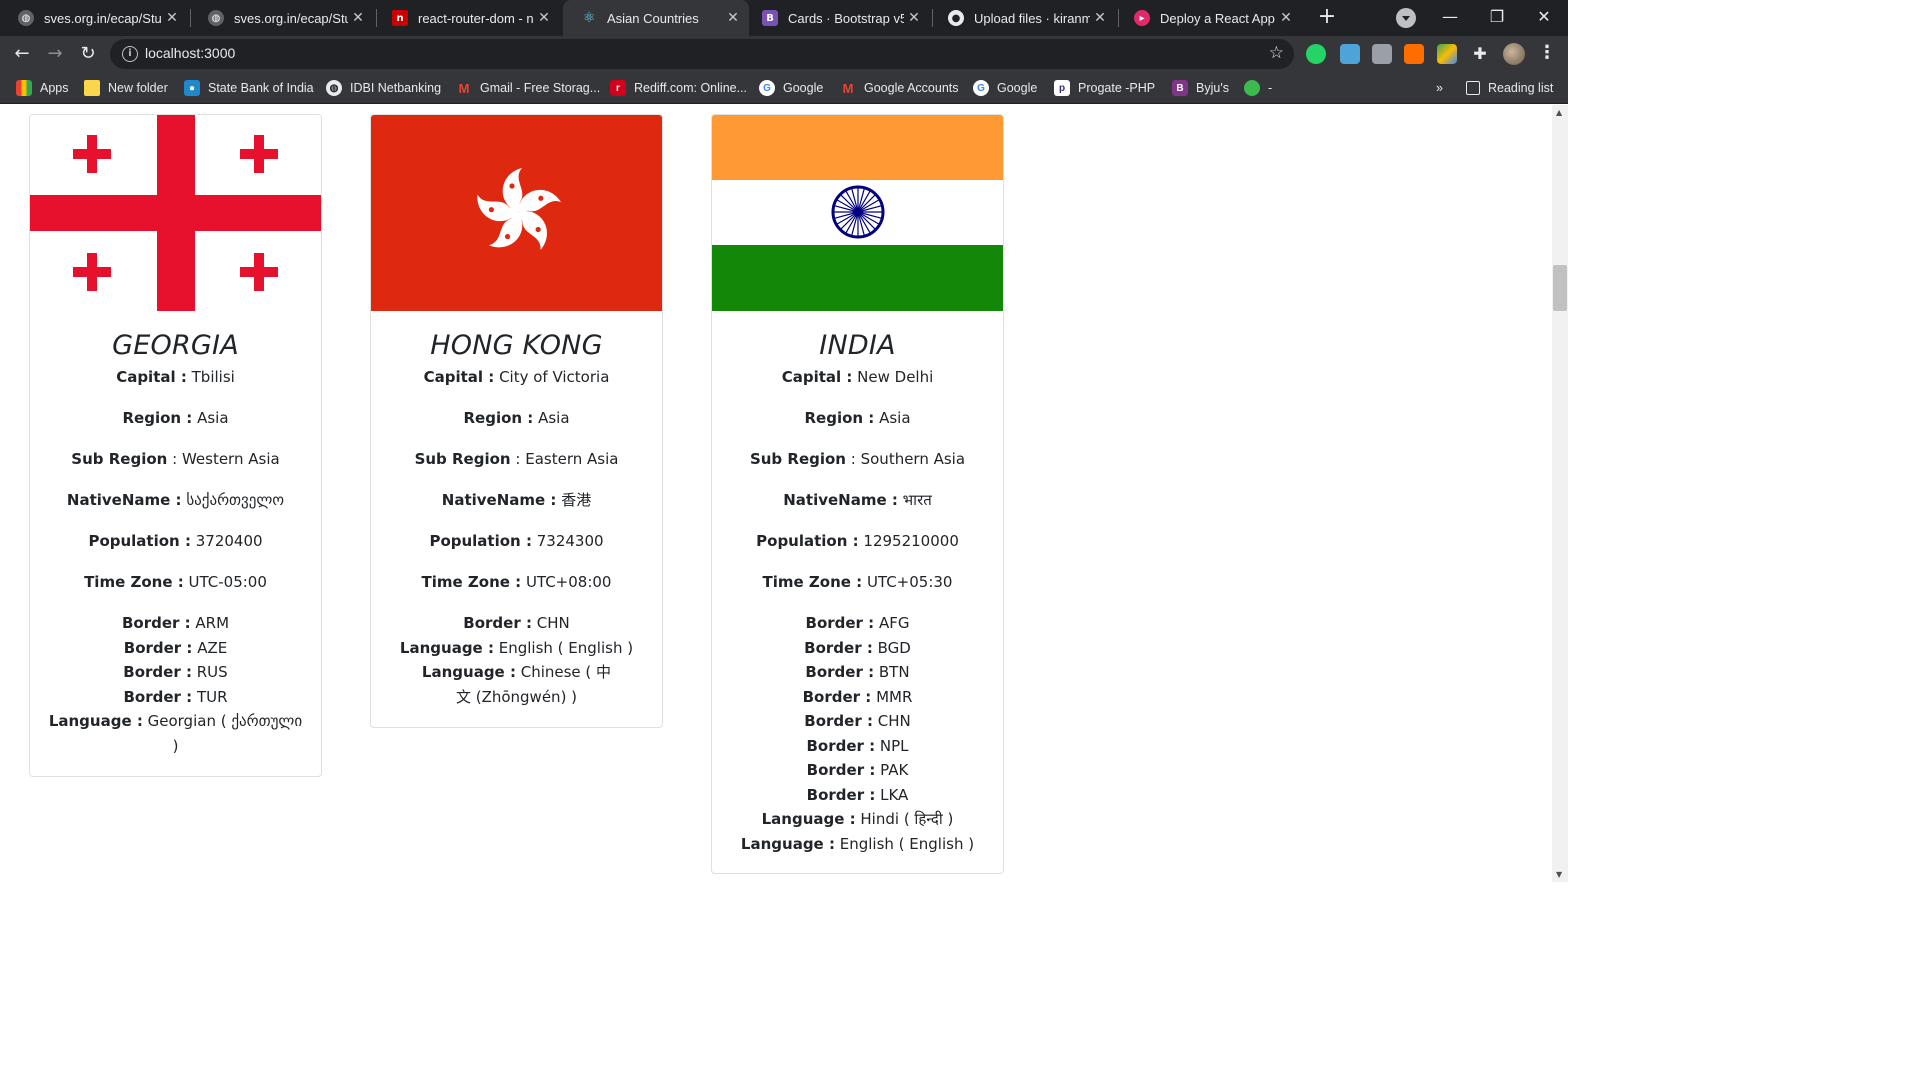  What do you see at coordinates (894, 794) in the screenshot?
I see `border-value: LKA` at bounding box center [894, 794].